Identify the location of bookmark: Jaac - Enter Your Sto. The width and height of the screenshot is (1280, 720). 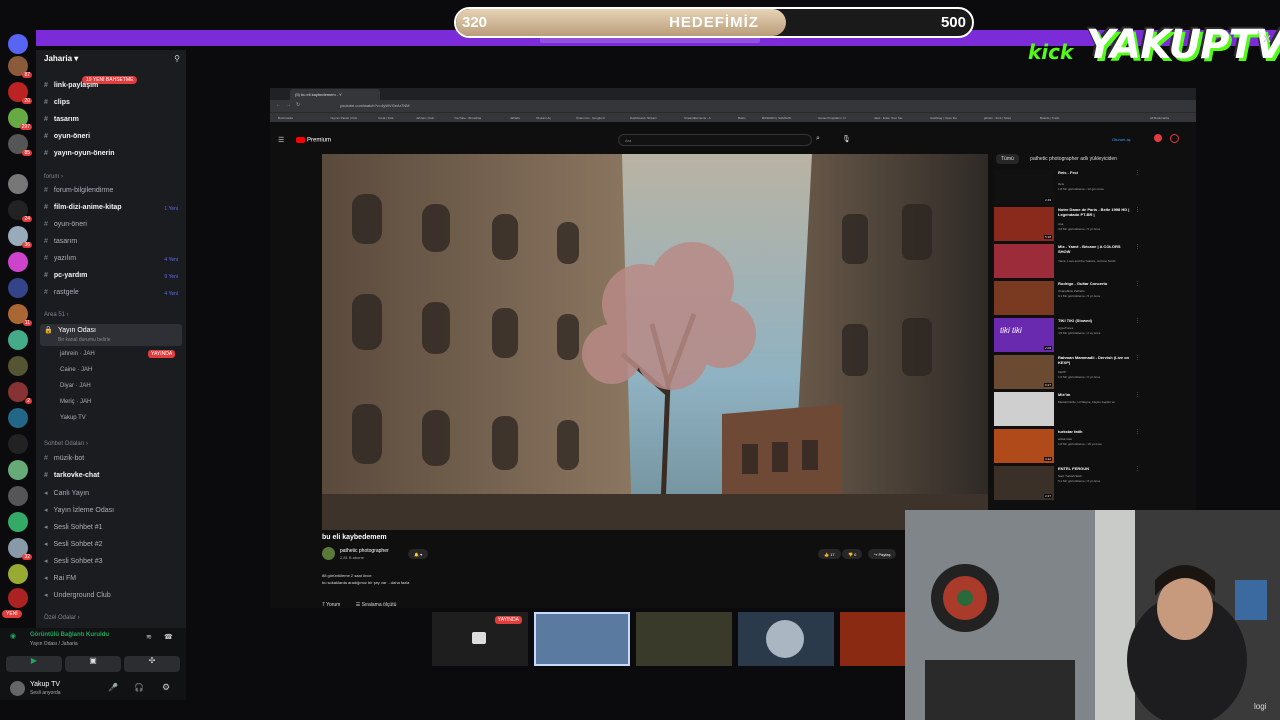
(888, 118).